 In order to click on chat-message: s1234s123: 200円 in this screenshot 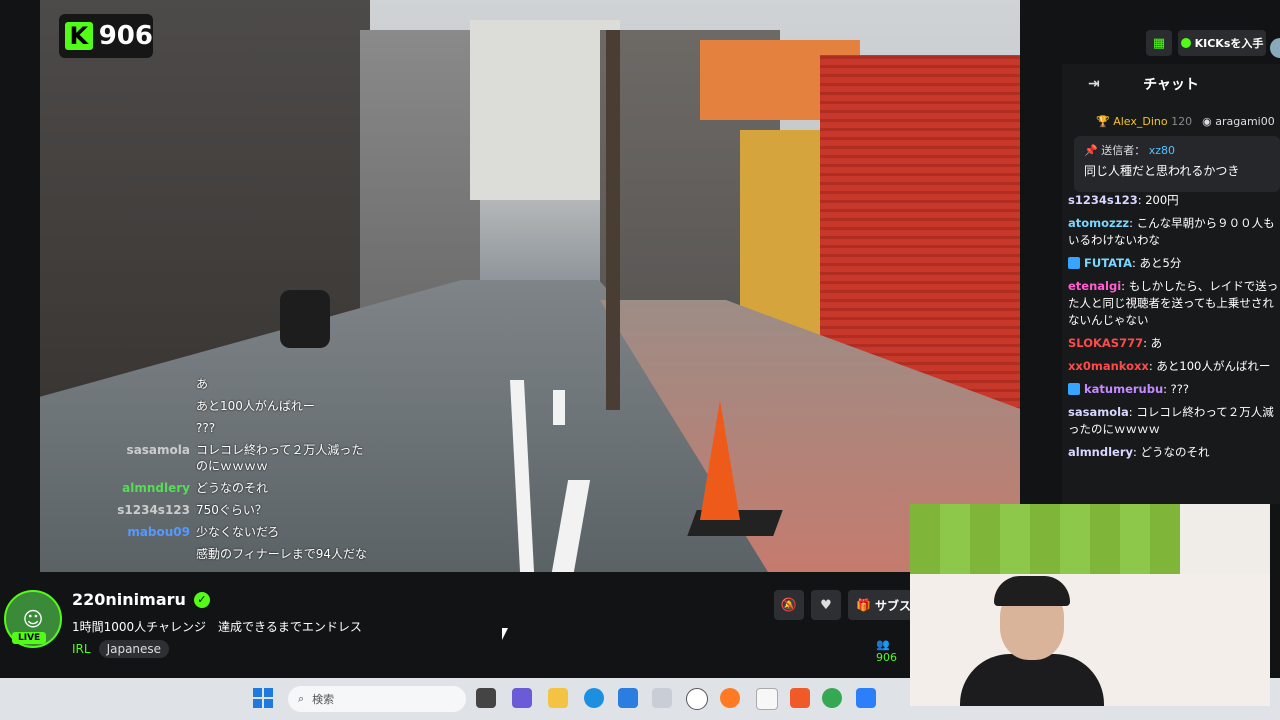, I will do `click(1174, 200)`.